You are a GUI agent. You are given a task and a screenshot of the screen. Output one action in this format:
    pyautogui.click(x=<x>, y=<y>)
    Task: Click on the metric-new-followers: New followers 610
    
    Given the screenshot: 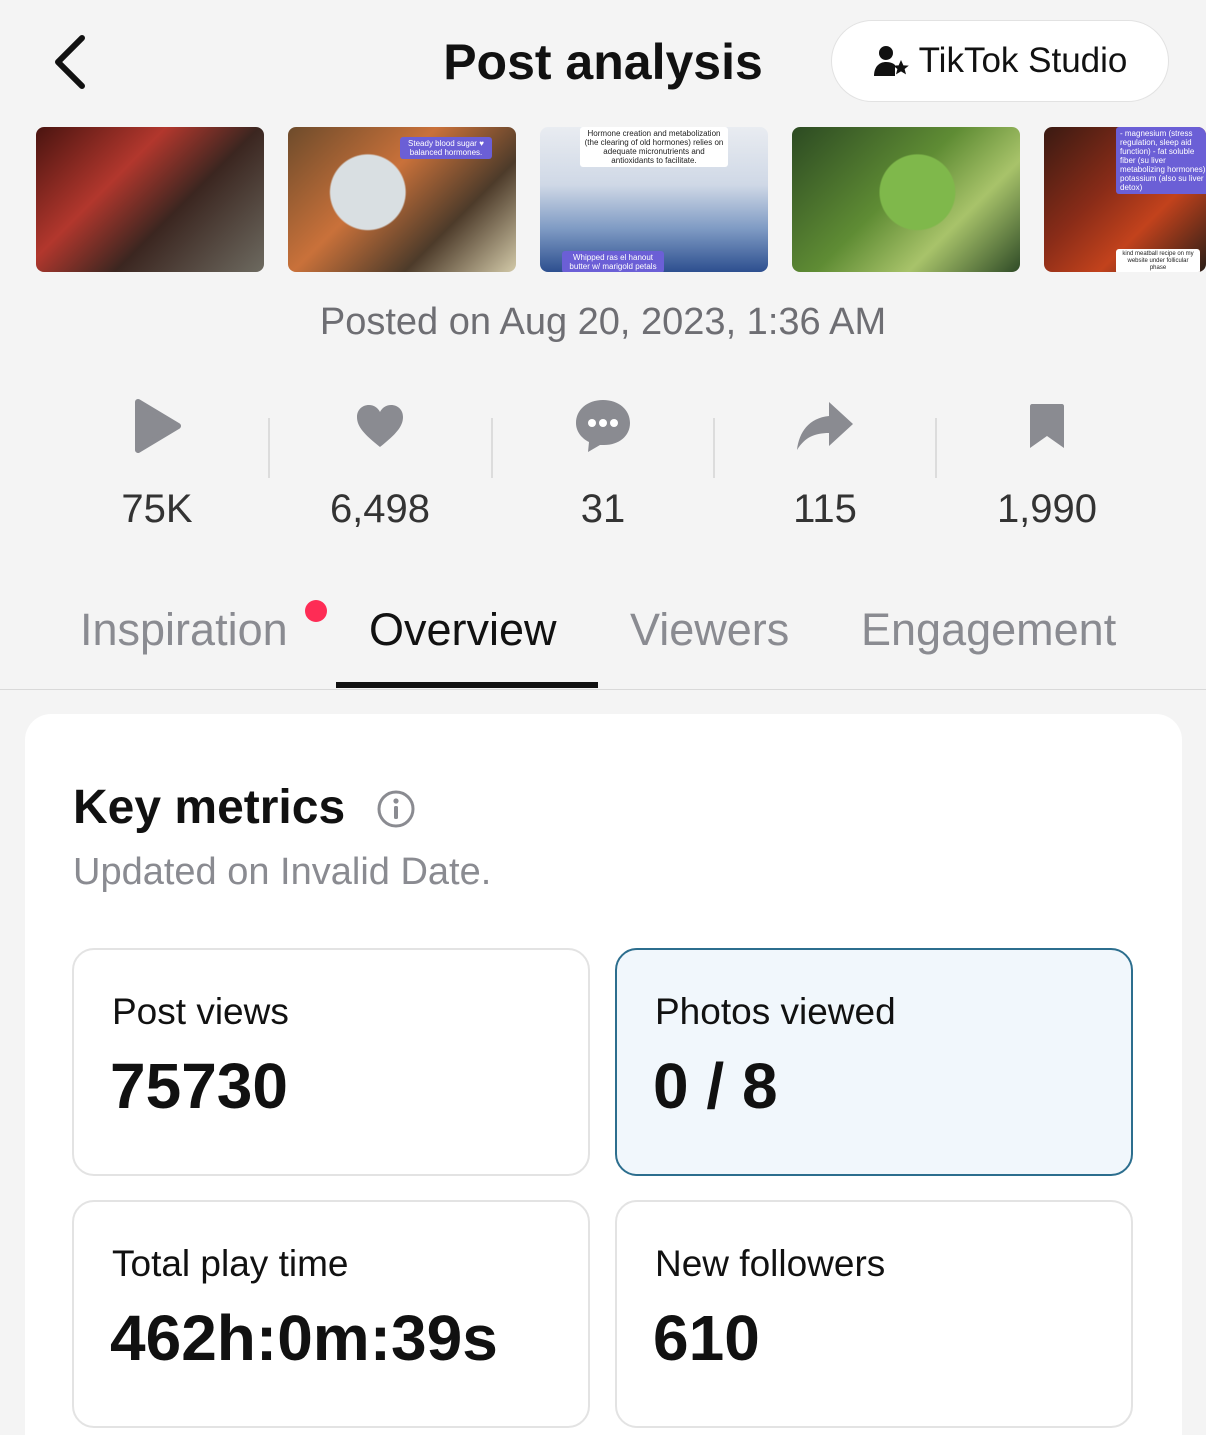 What is the action you would take?
    pyautogui.click(x=874, y=1314)
    